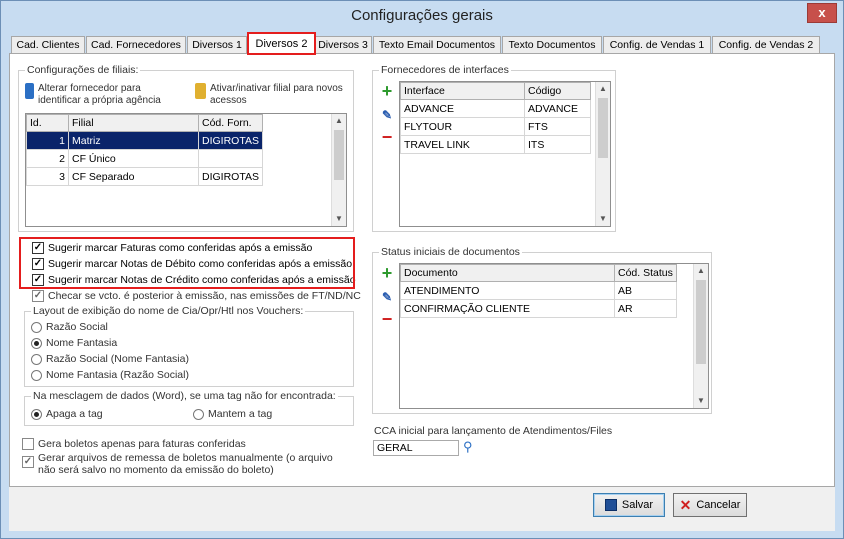  Describe the element at coordinates (416, 448) in the screenshot. I see `cca-input: GERAL` at that location.